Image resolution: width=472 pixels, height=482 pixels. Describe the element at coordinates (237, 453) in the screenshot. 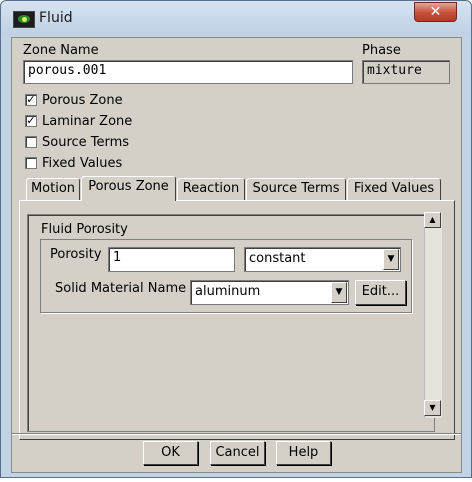

I see `cancel-button: Cancel` at that location.